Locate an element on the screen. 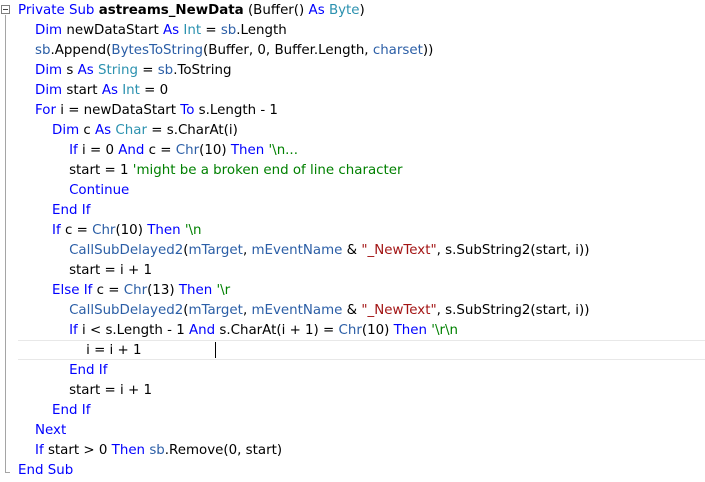  code-token: (Buffer() is located at coordinates (276, 10).